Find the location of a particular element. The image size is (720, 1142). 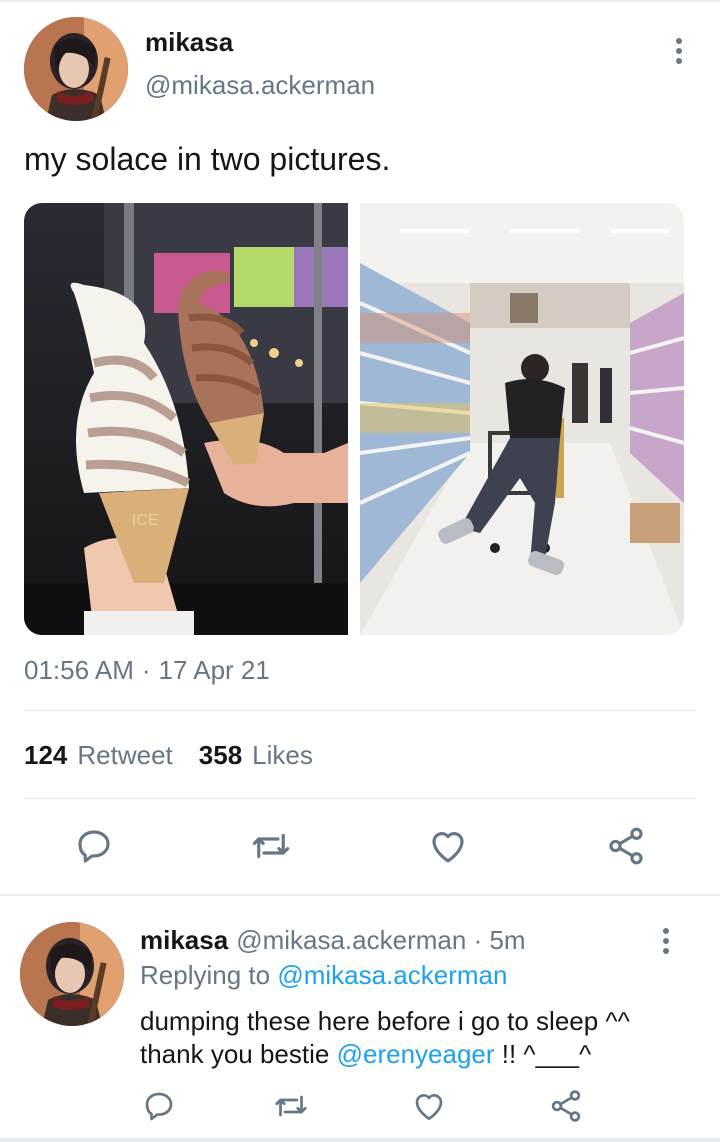

reply-line-2-suffix: !! ^___^ is located at coordinates (546, 1054).